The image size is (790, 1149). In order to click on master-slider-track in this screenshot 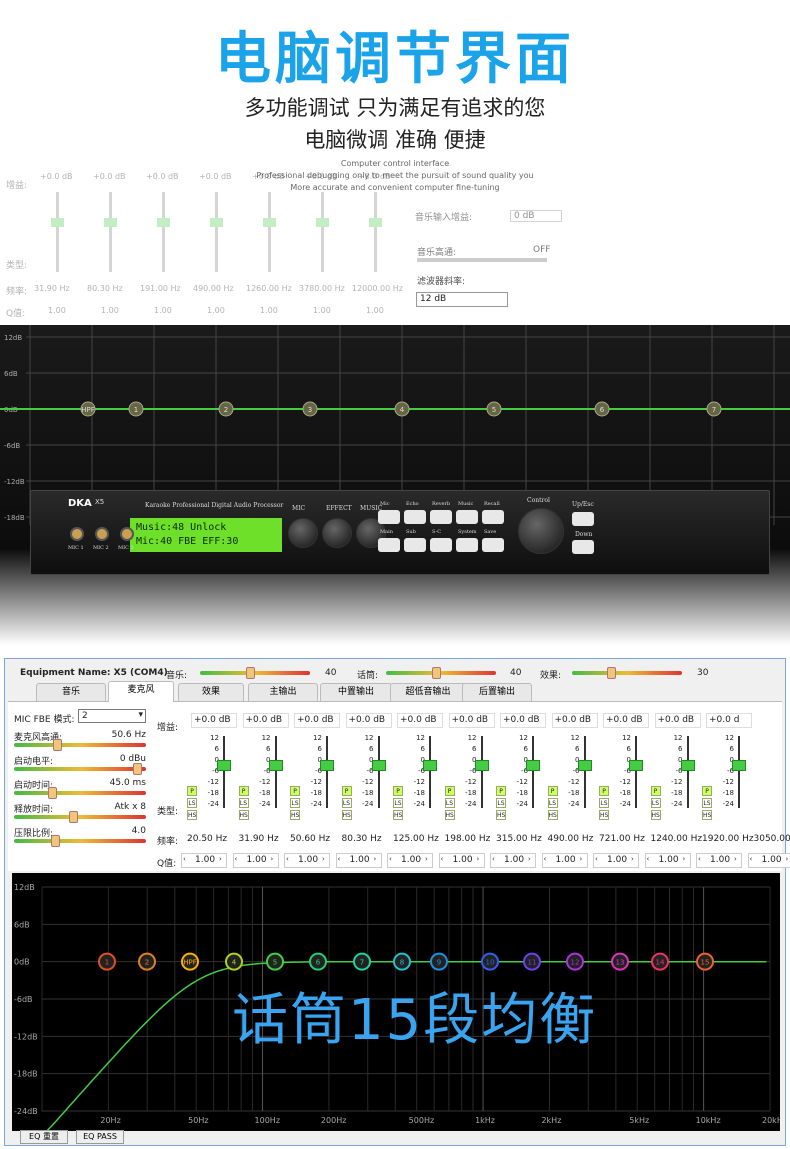, I will do `click(627, 673)`.